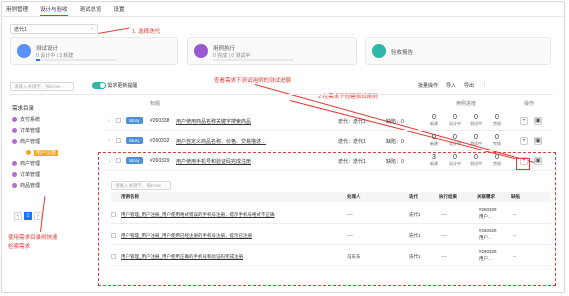  Describe the element at coordinates (523, 164) in the screenshot. I see `create-highlight` at that location.